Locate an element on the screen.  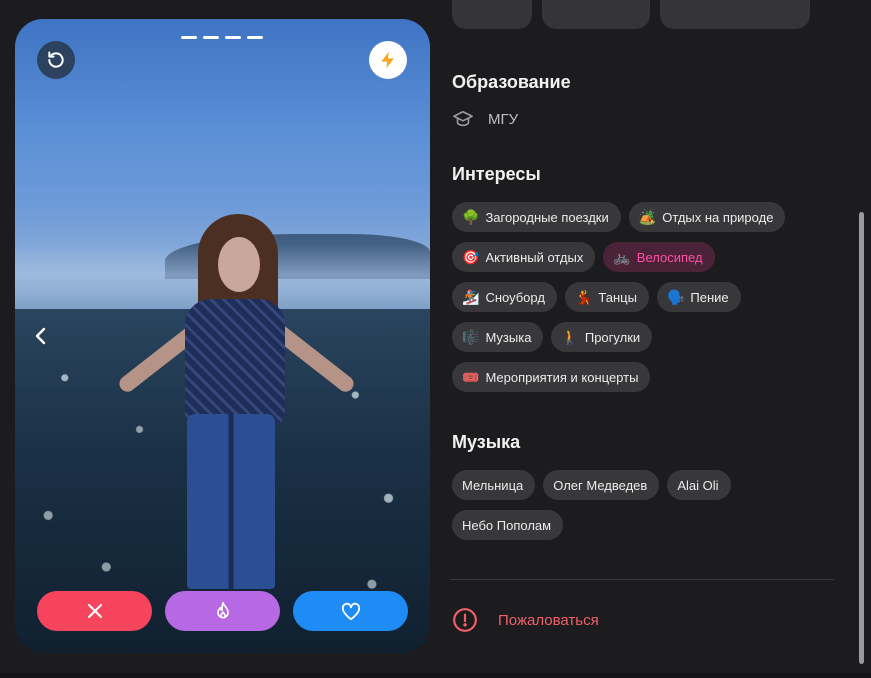
lightning-icon is located at coordinates (387, 60).